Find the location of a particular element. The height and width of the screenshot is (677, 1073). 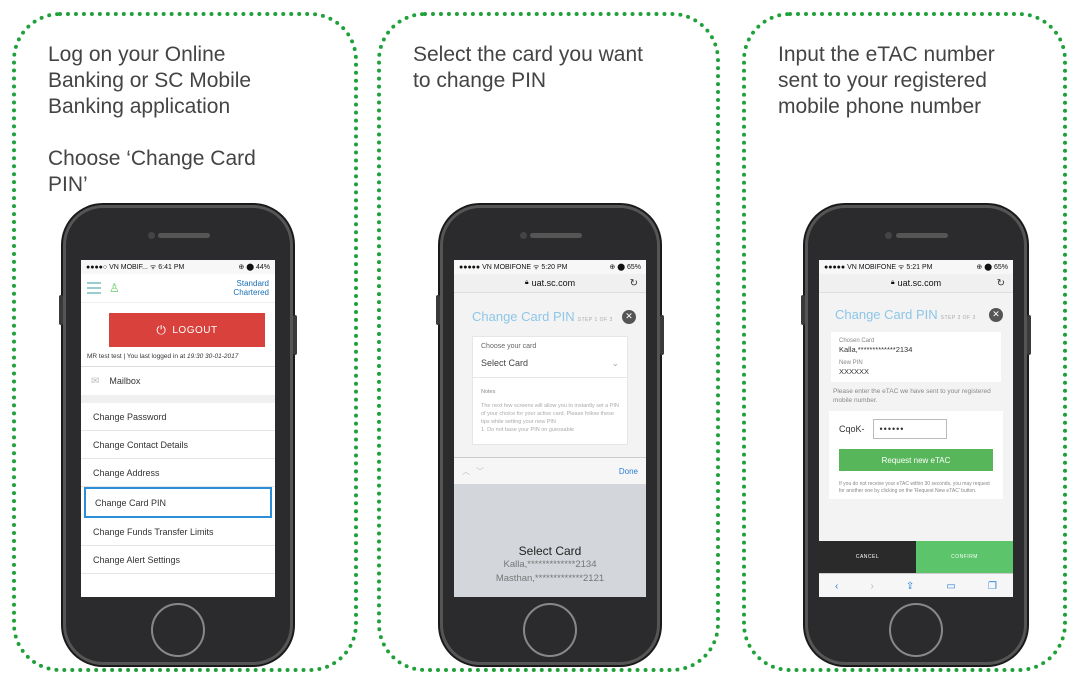

etac-prefix: CqoK- is located at coordinates (852, 429).